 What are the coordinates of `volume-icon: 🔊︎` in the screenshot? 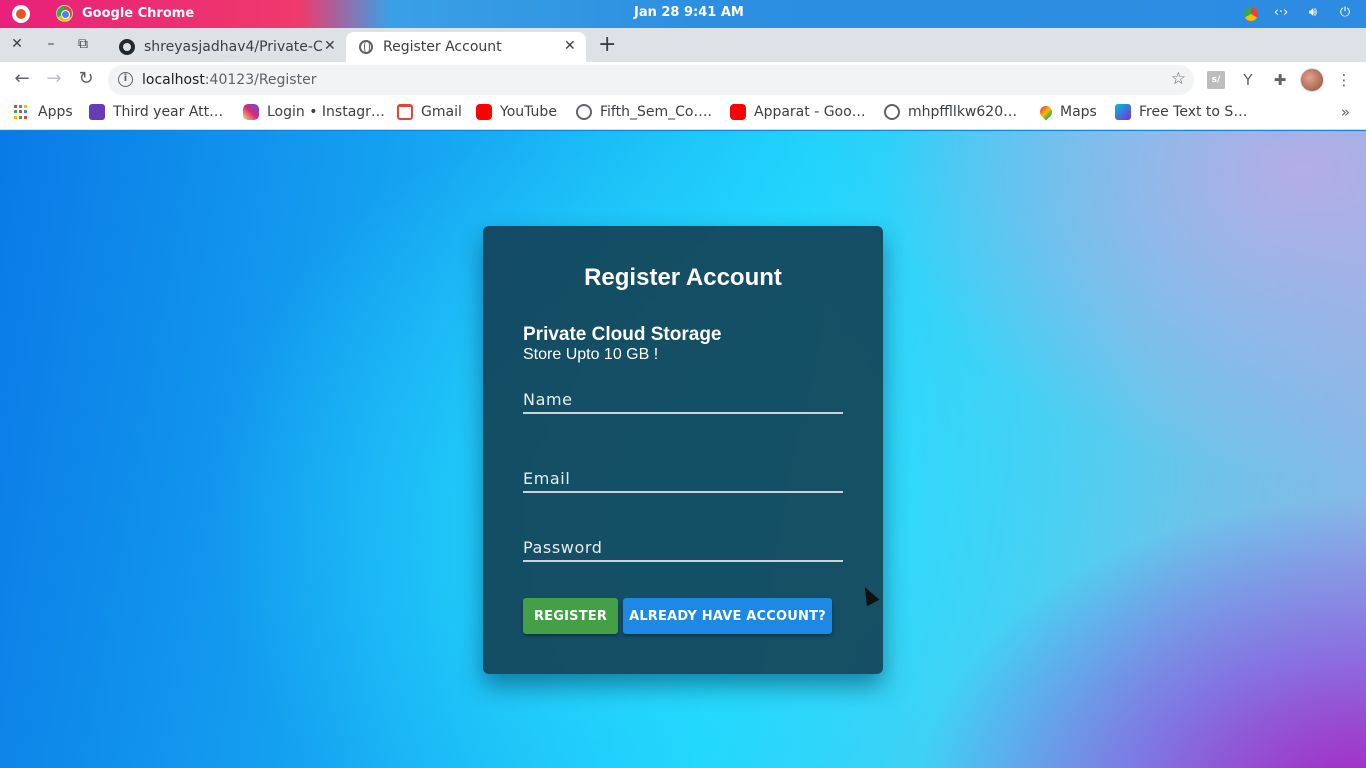 It's located at (1313, 13).